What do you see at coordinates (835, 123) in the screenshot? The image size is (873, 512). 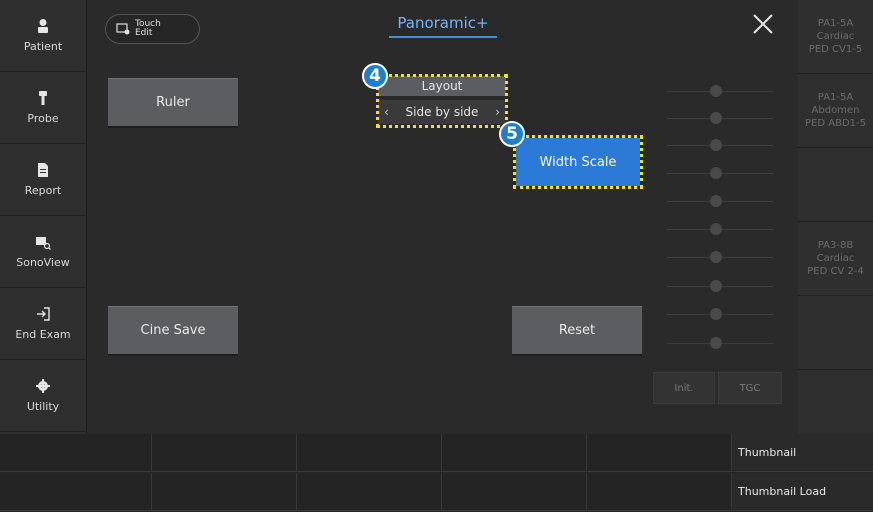 I see `probe-preset: PED ABD1-5` at bounding box center [835, 123].